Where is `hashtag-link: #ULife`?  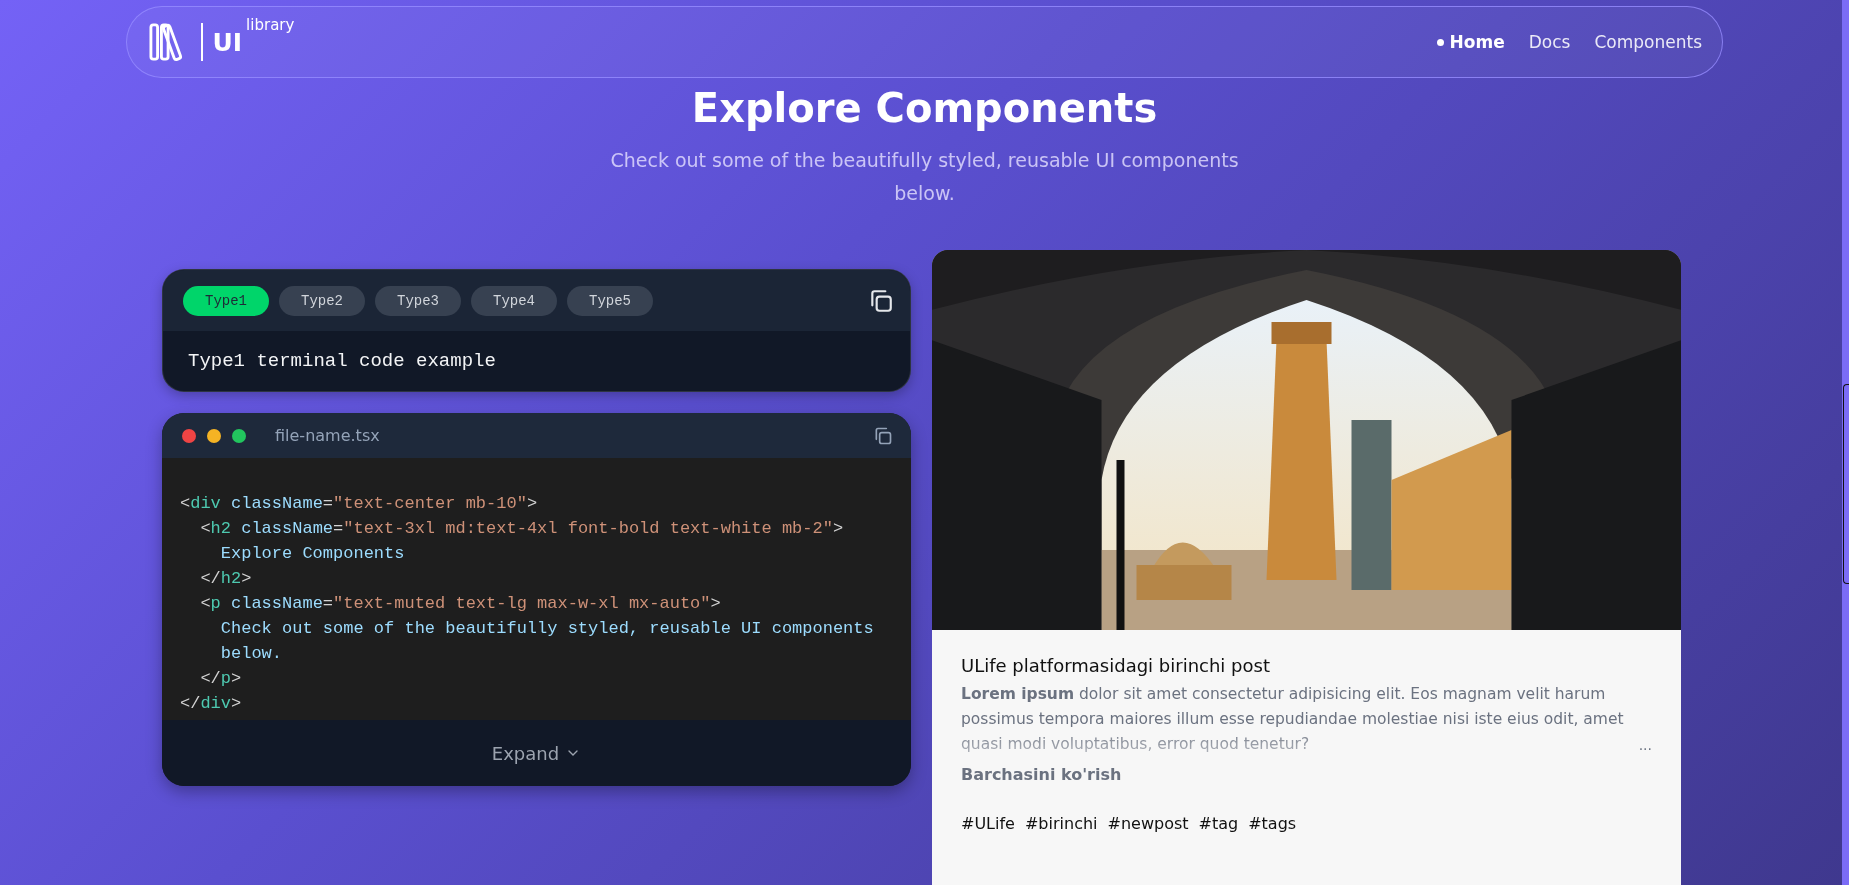 hashtag-link: #ULife is located at coordinates (988, 823).